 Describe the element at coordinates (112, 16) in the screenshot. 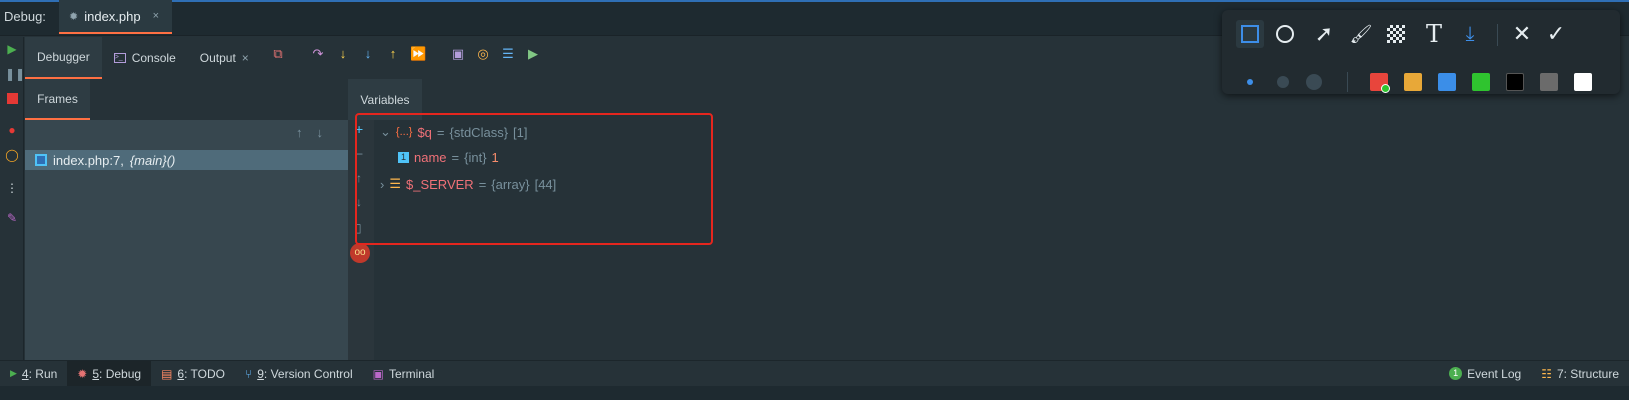

I see `tab-label: index.php` at that location.